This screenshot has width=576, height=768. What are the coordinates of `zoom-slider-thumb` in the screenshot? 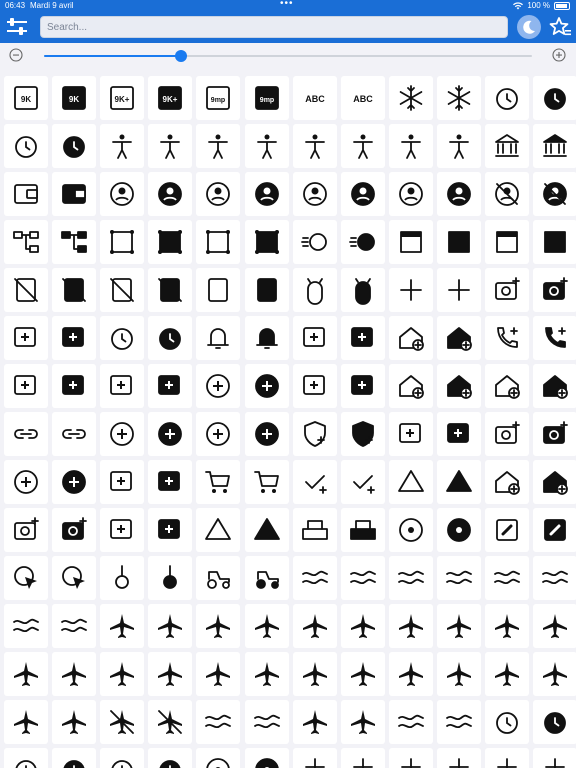 It's located at (180, 56).